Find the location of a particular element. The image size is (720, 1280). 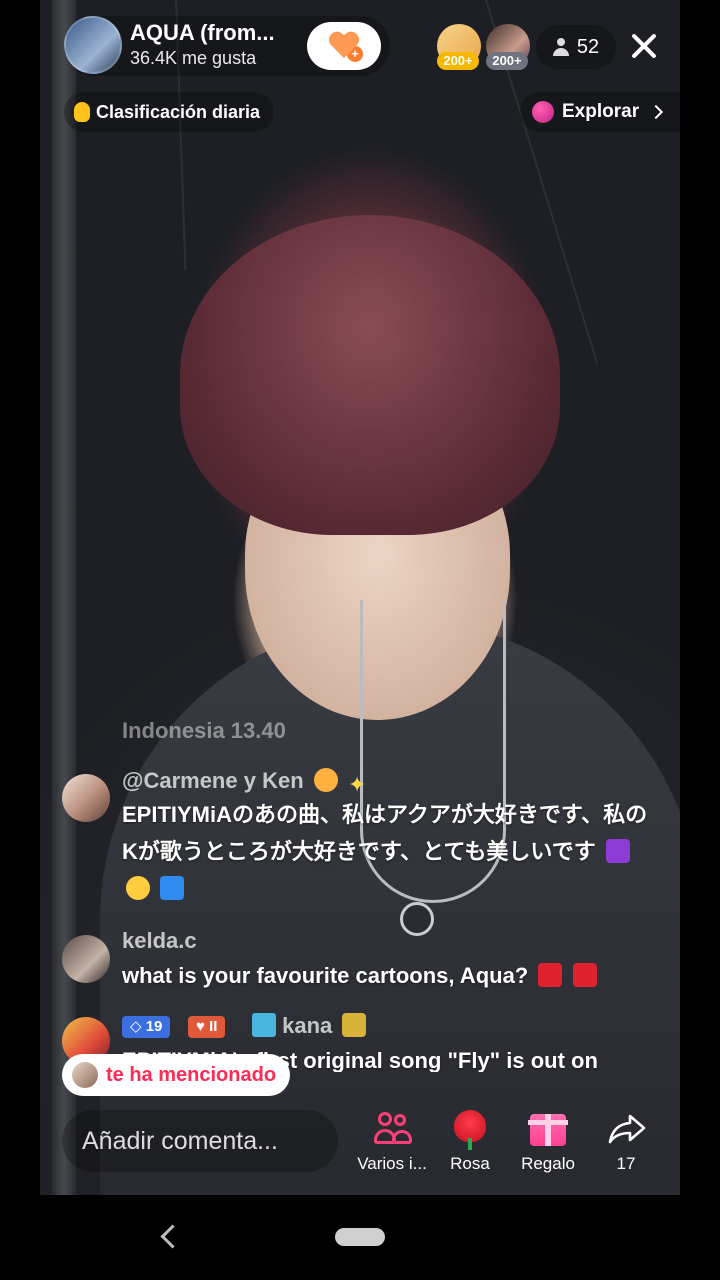

chat-username: @Carmene y Ken ✦ is located at coordinates (244, 782).